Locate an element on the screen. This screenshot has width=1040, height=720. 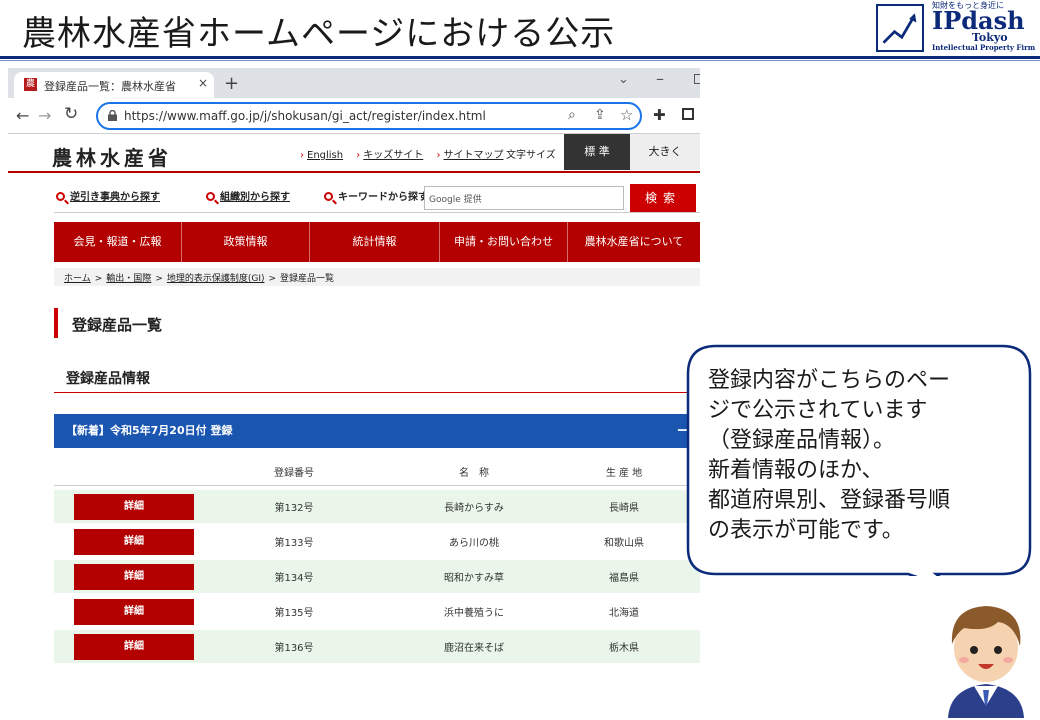
tab-strip: 農 登録産品一覧：農林水産省 × + ⌄ – is located at coordinates (354, 83).